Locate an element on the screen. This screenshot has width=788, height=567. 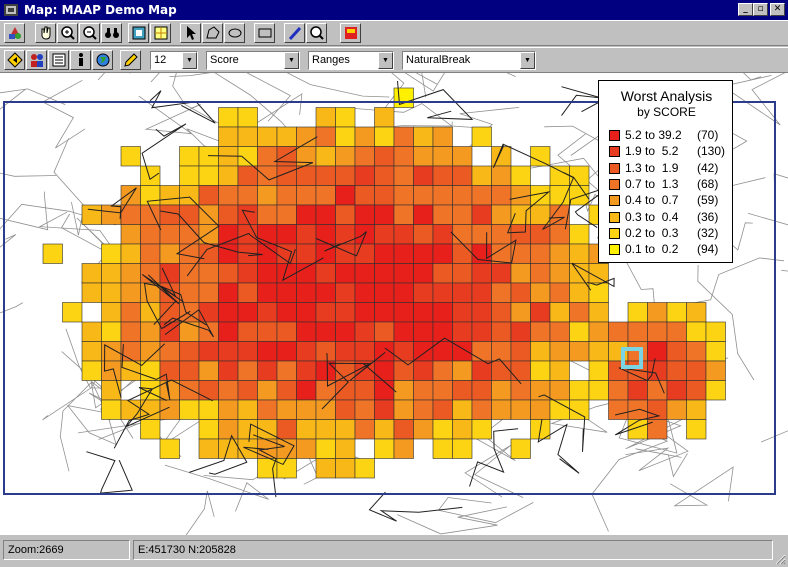
legend-button is located at coordinates (350, 33).